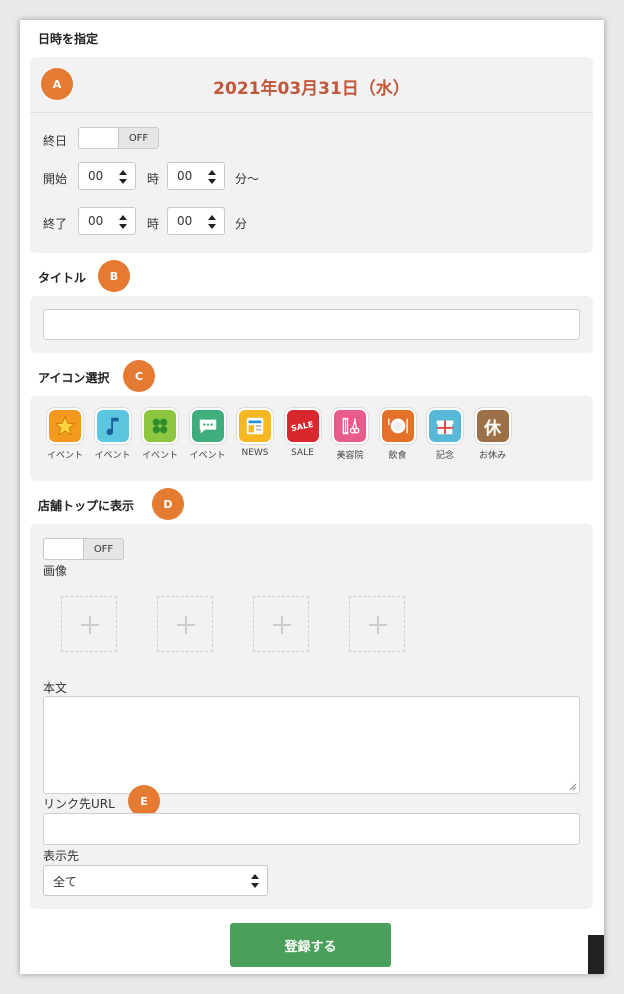 The image size is (624, 994). What do you see at coordinates (255, 426) in the screenshot?
I see `news-icon` at bounding box center [255, 426].